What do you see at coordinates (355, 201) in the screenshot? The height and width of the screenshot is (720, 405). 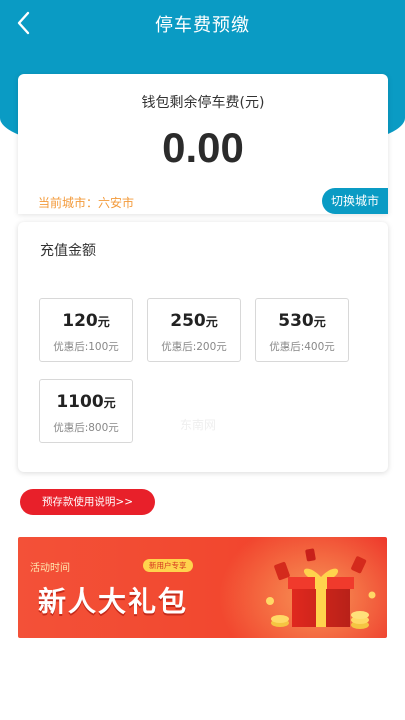 I see `switch-city-button: 切换城市` at bounding box center [355, 201].